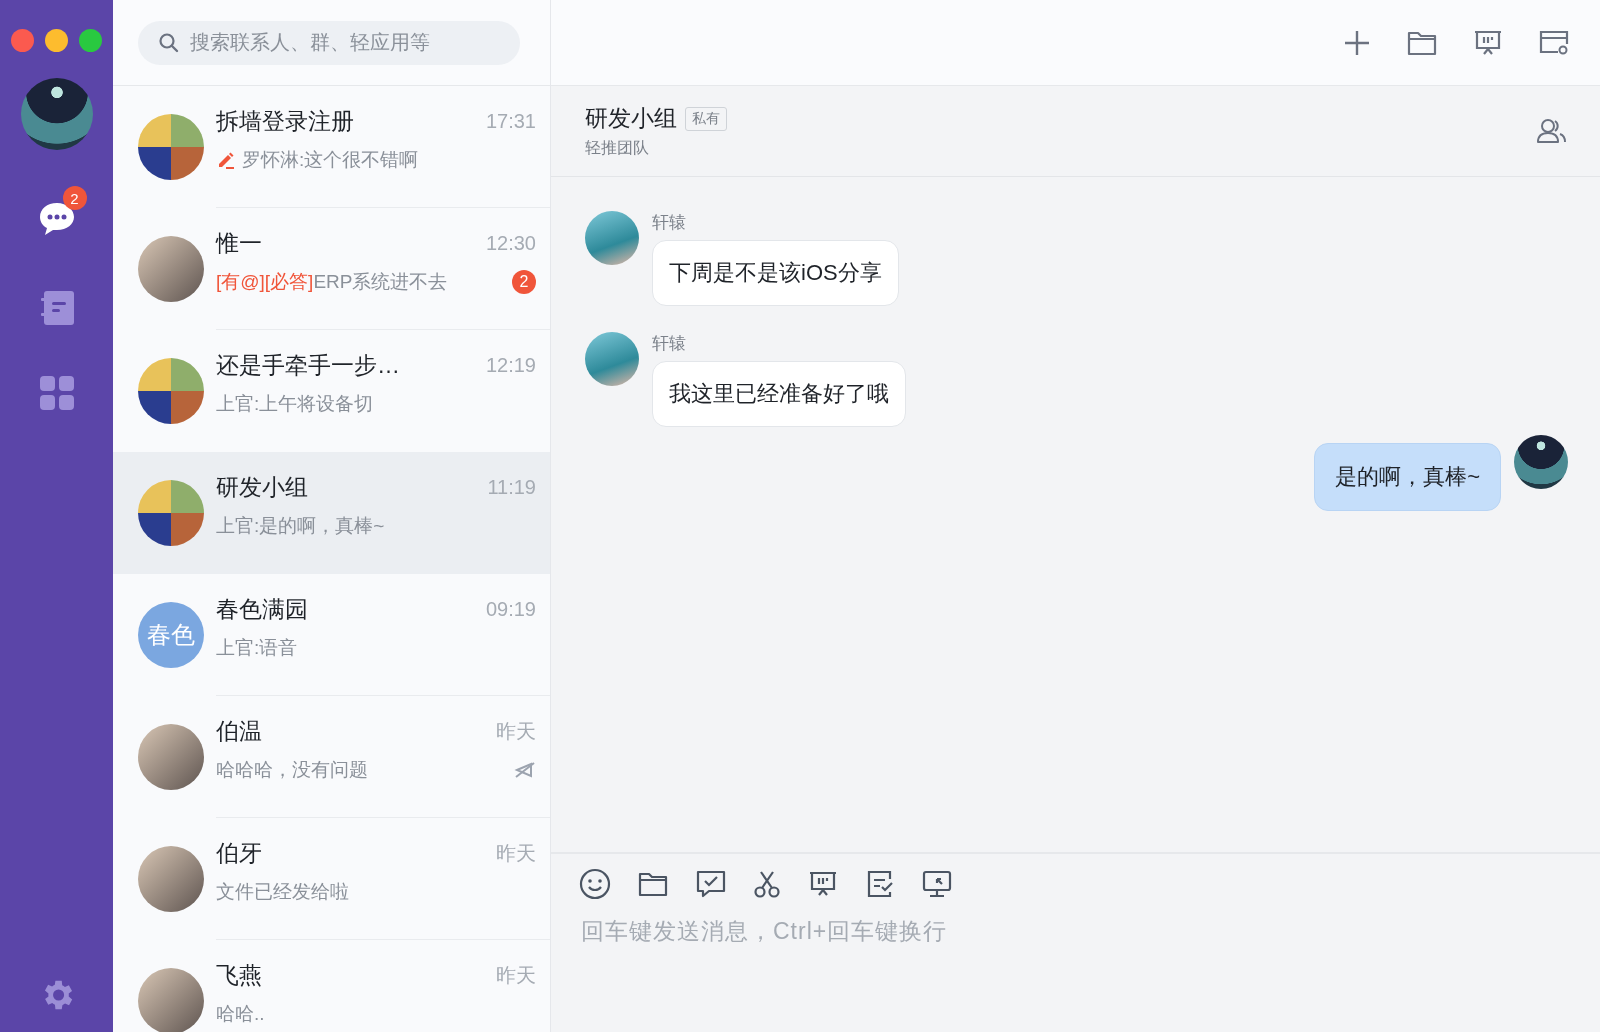 This screenshot has width=1600, height=1032. What do you see at coordinates (706, 118) in the screenshot?
I see `privacy-tag: 私有` at bounding box center [706, 118].